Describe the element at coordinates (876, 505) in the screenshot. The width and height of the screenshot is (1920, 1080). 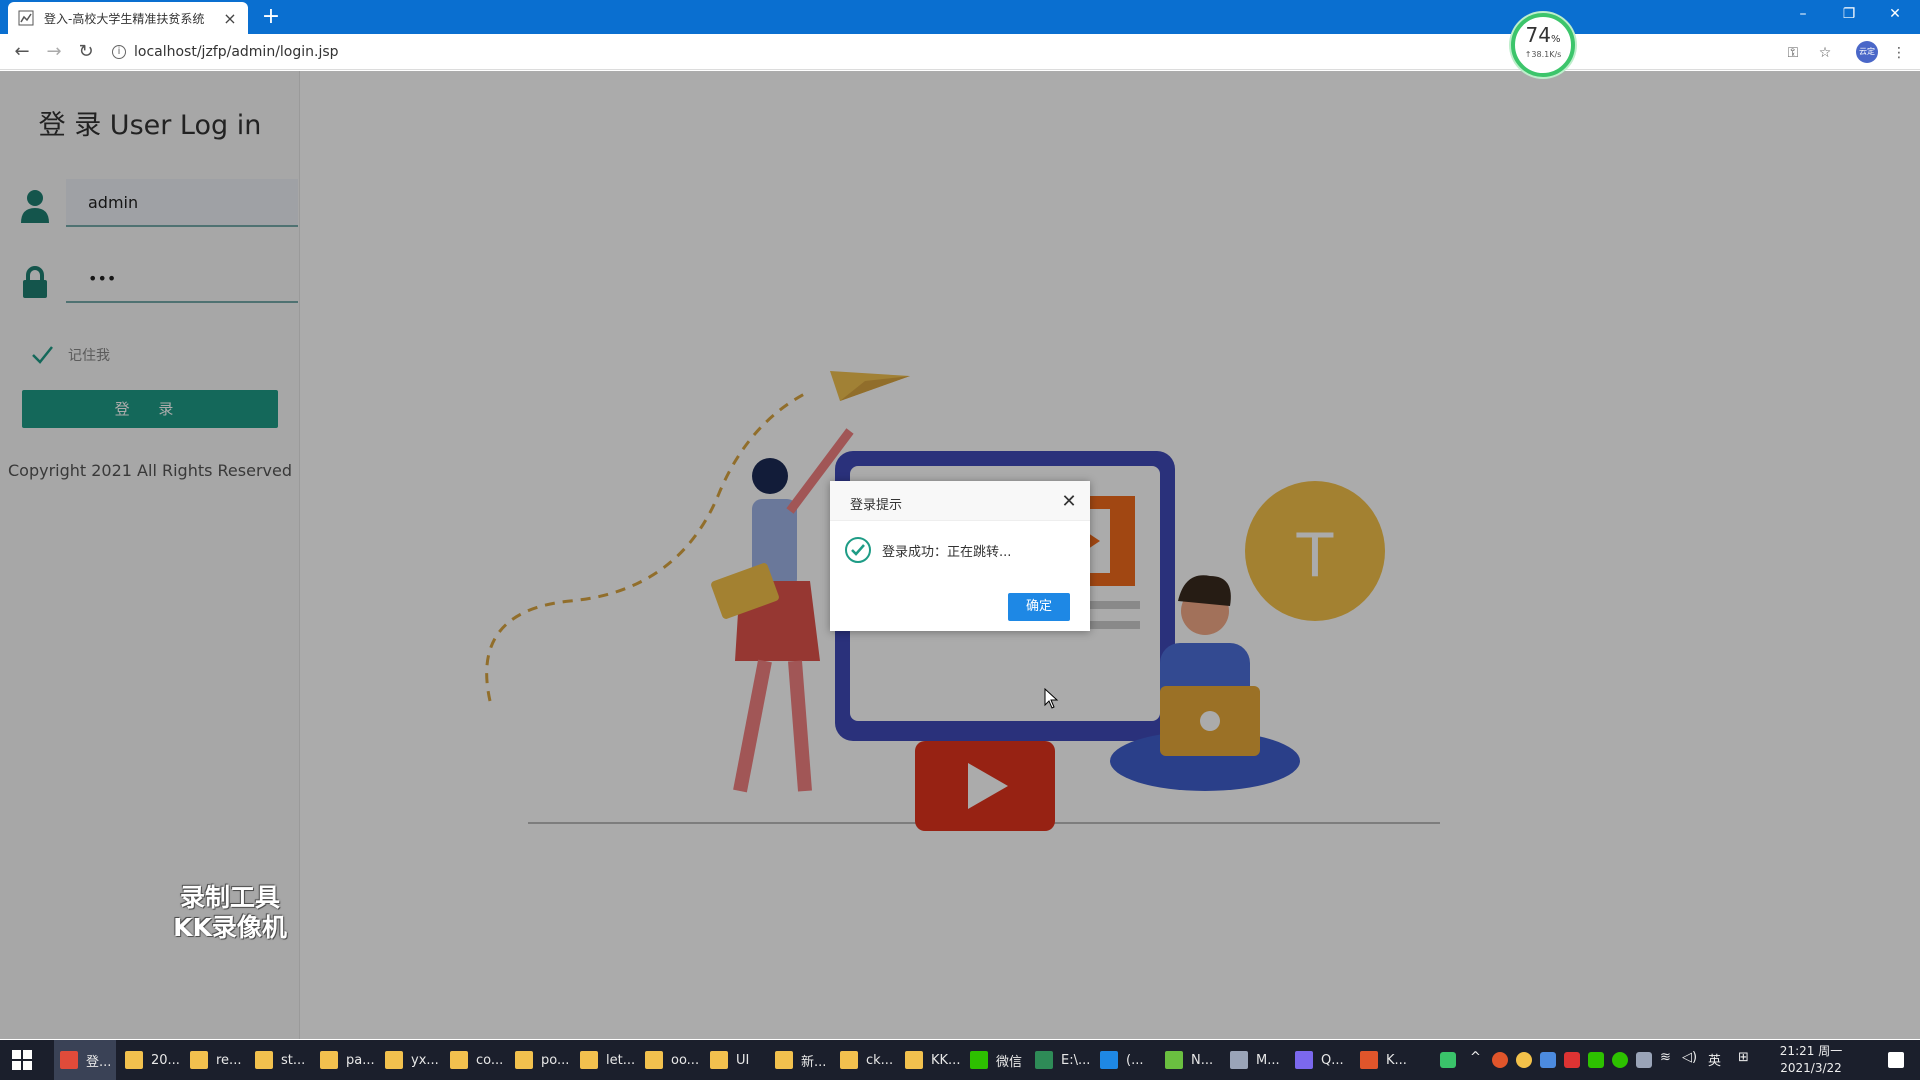
I see `dialog-title: 登录提示` at that location.